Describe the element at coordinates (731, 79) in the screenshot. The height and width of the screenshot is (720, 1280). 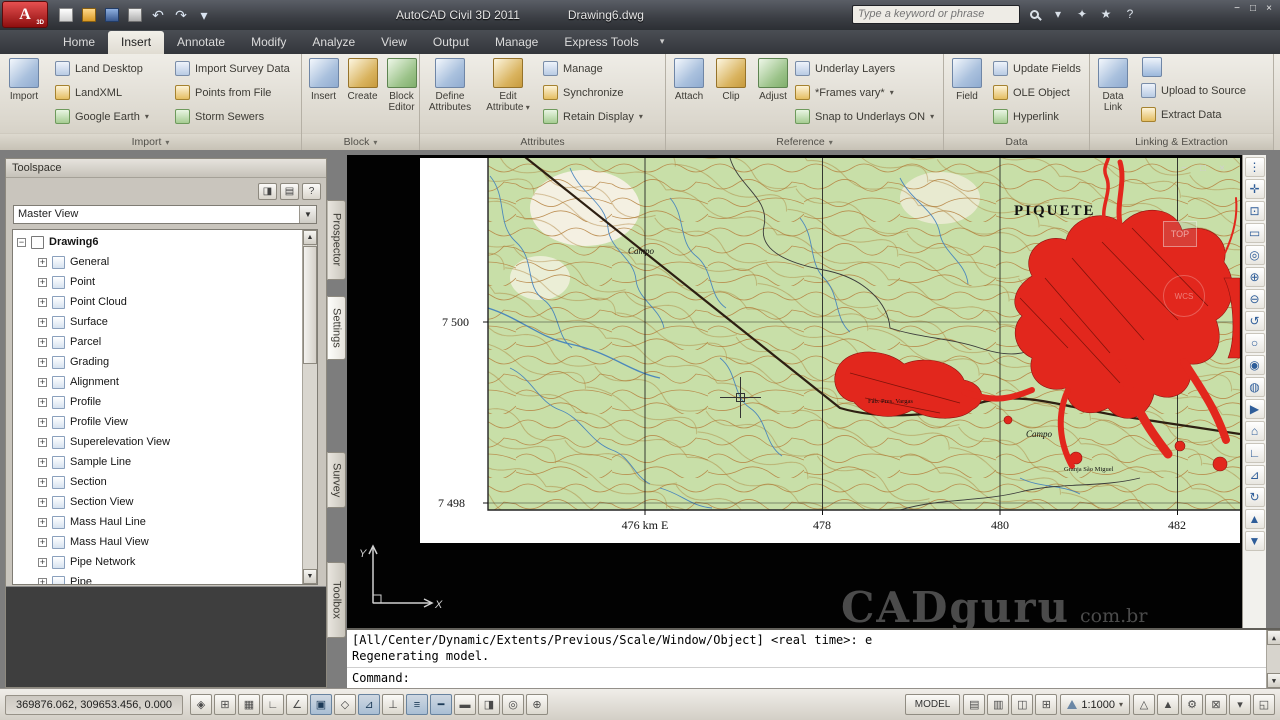
I see `ribbon-button-clip: Clip` at that location.